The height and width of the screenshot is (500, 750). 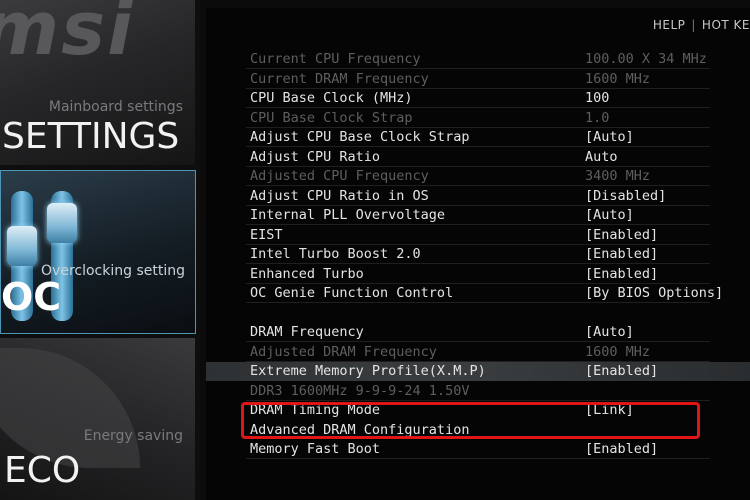 What do you see at coordinates (478, 449) in the screenshot?
I see `setting-row-memory-fast-boot: Memory Fast Boot [Enabled]` at bounding box center [478, 449].